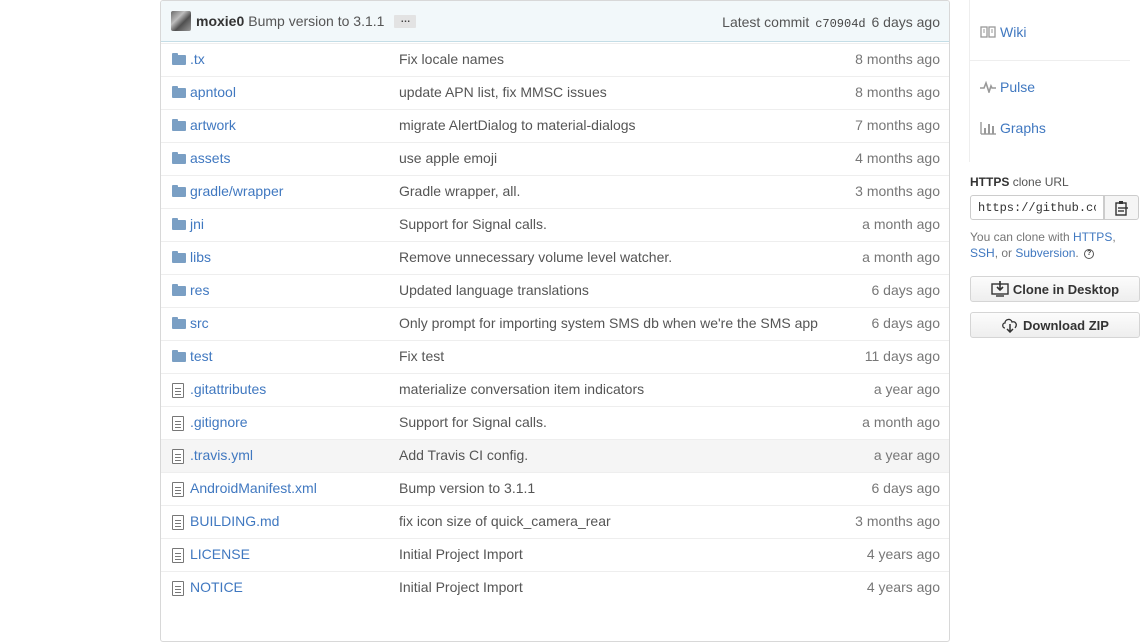 The width and height of the screenshot is (1147, 642). I want to click on download-zip-button: Download ZIP, so click(1055, 325).